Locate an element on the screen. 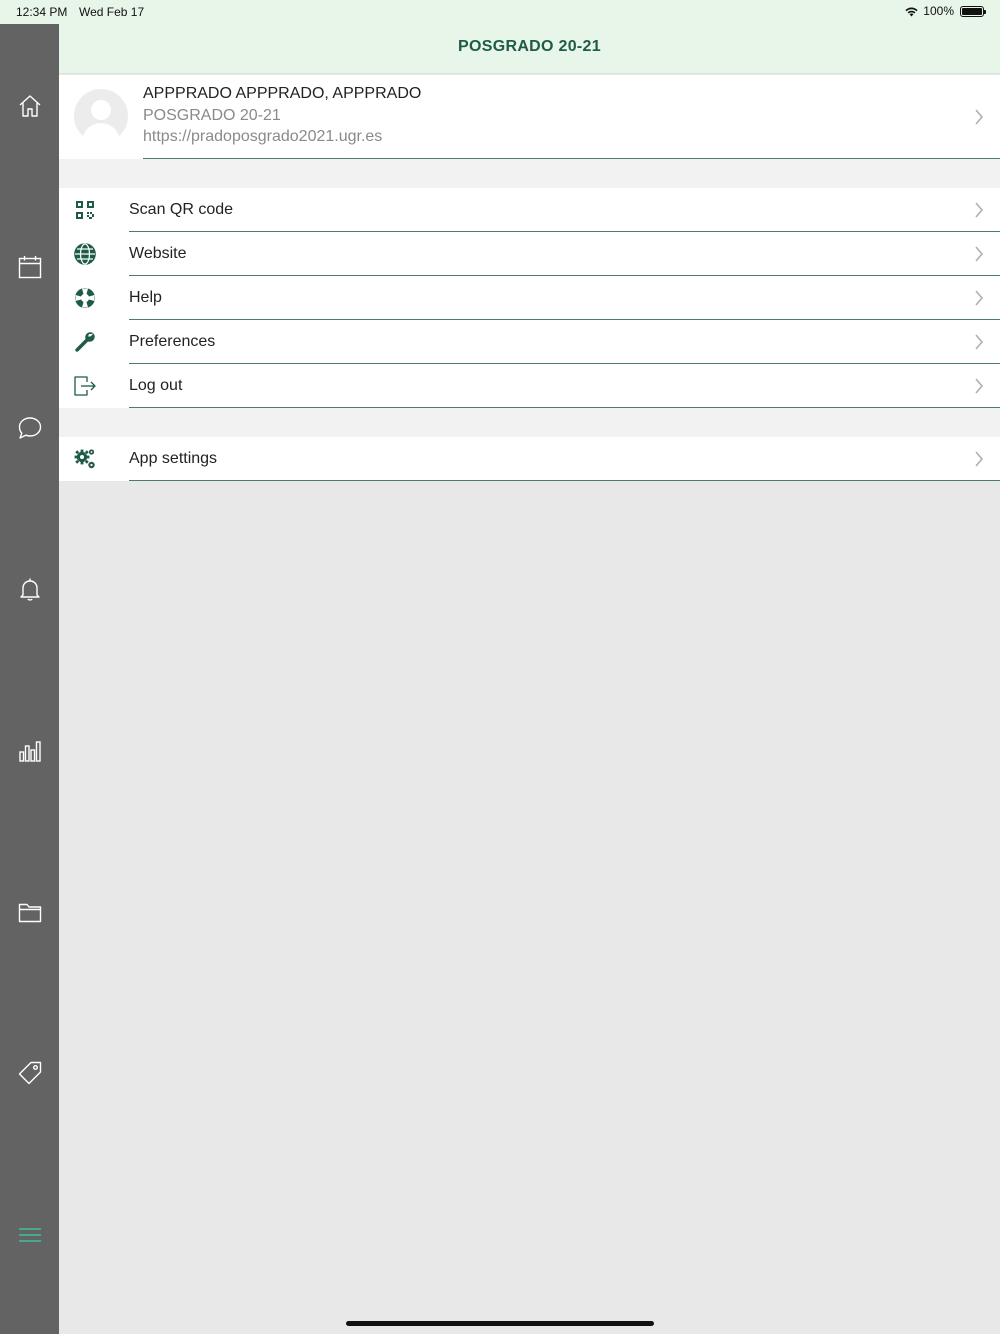  profile-name: APPPRADO APPPRADO, APPPRADO is located at coordinates (282, 93).